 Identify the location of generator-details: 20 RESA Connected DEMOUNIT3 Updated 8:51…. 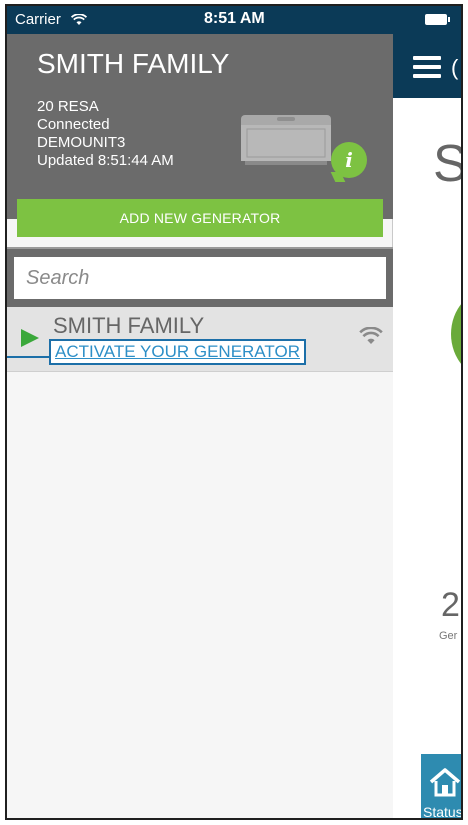
(105, 134).